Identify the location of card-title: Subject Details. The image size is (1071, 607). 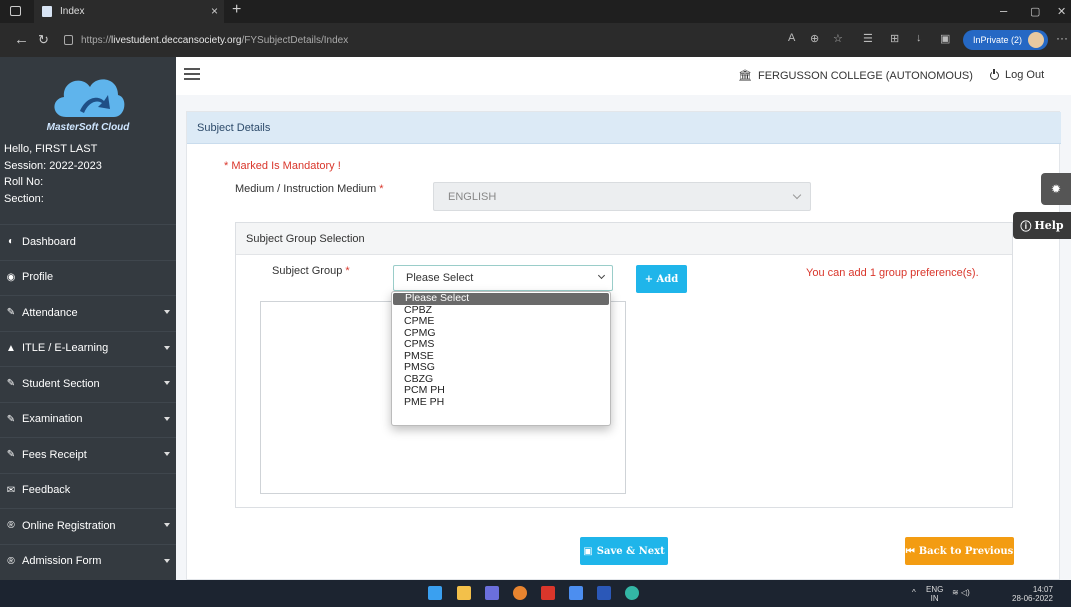
(624, 128).